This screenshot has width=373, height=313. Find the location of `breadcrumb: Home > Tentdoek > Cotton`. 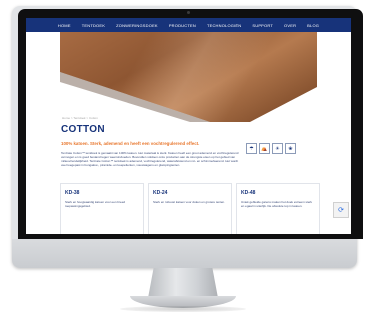

breadcrumb: Home > Tentdoek > Cotton is located at coordinates (80, 118).